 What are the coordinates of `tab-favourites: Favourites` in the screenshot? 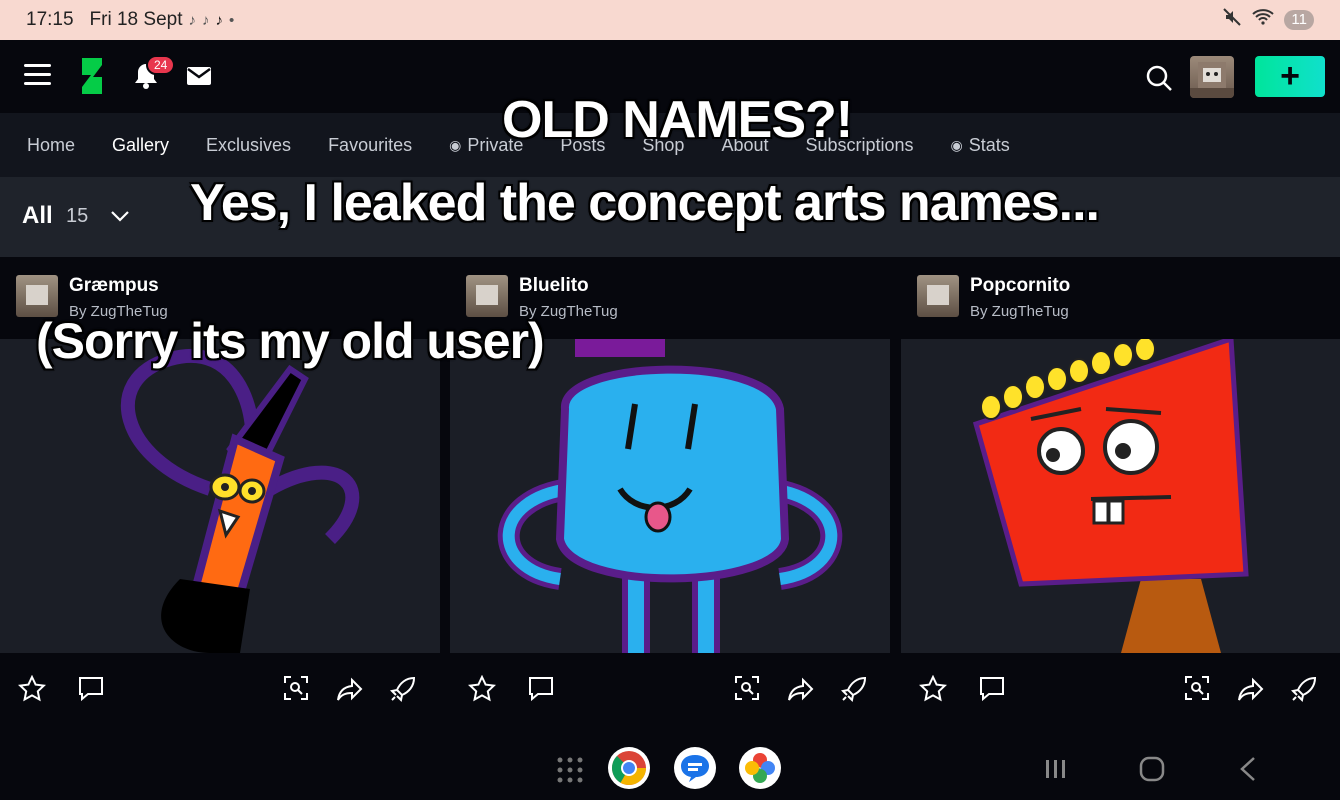 It's located at (370, 145).